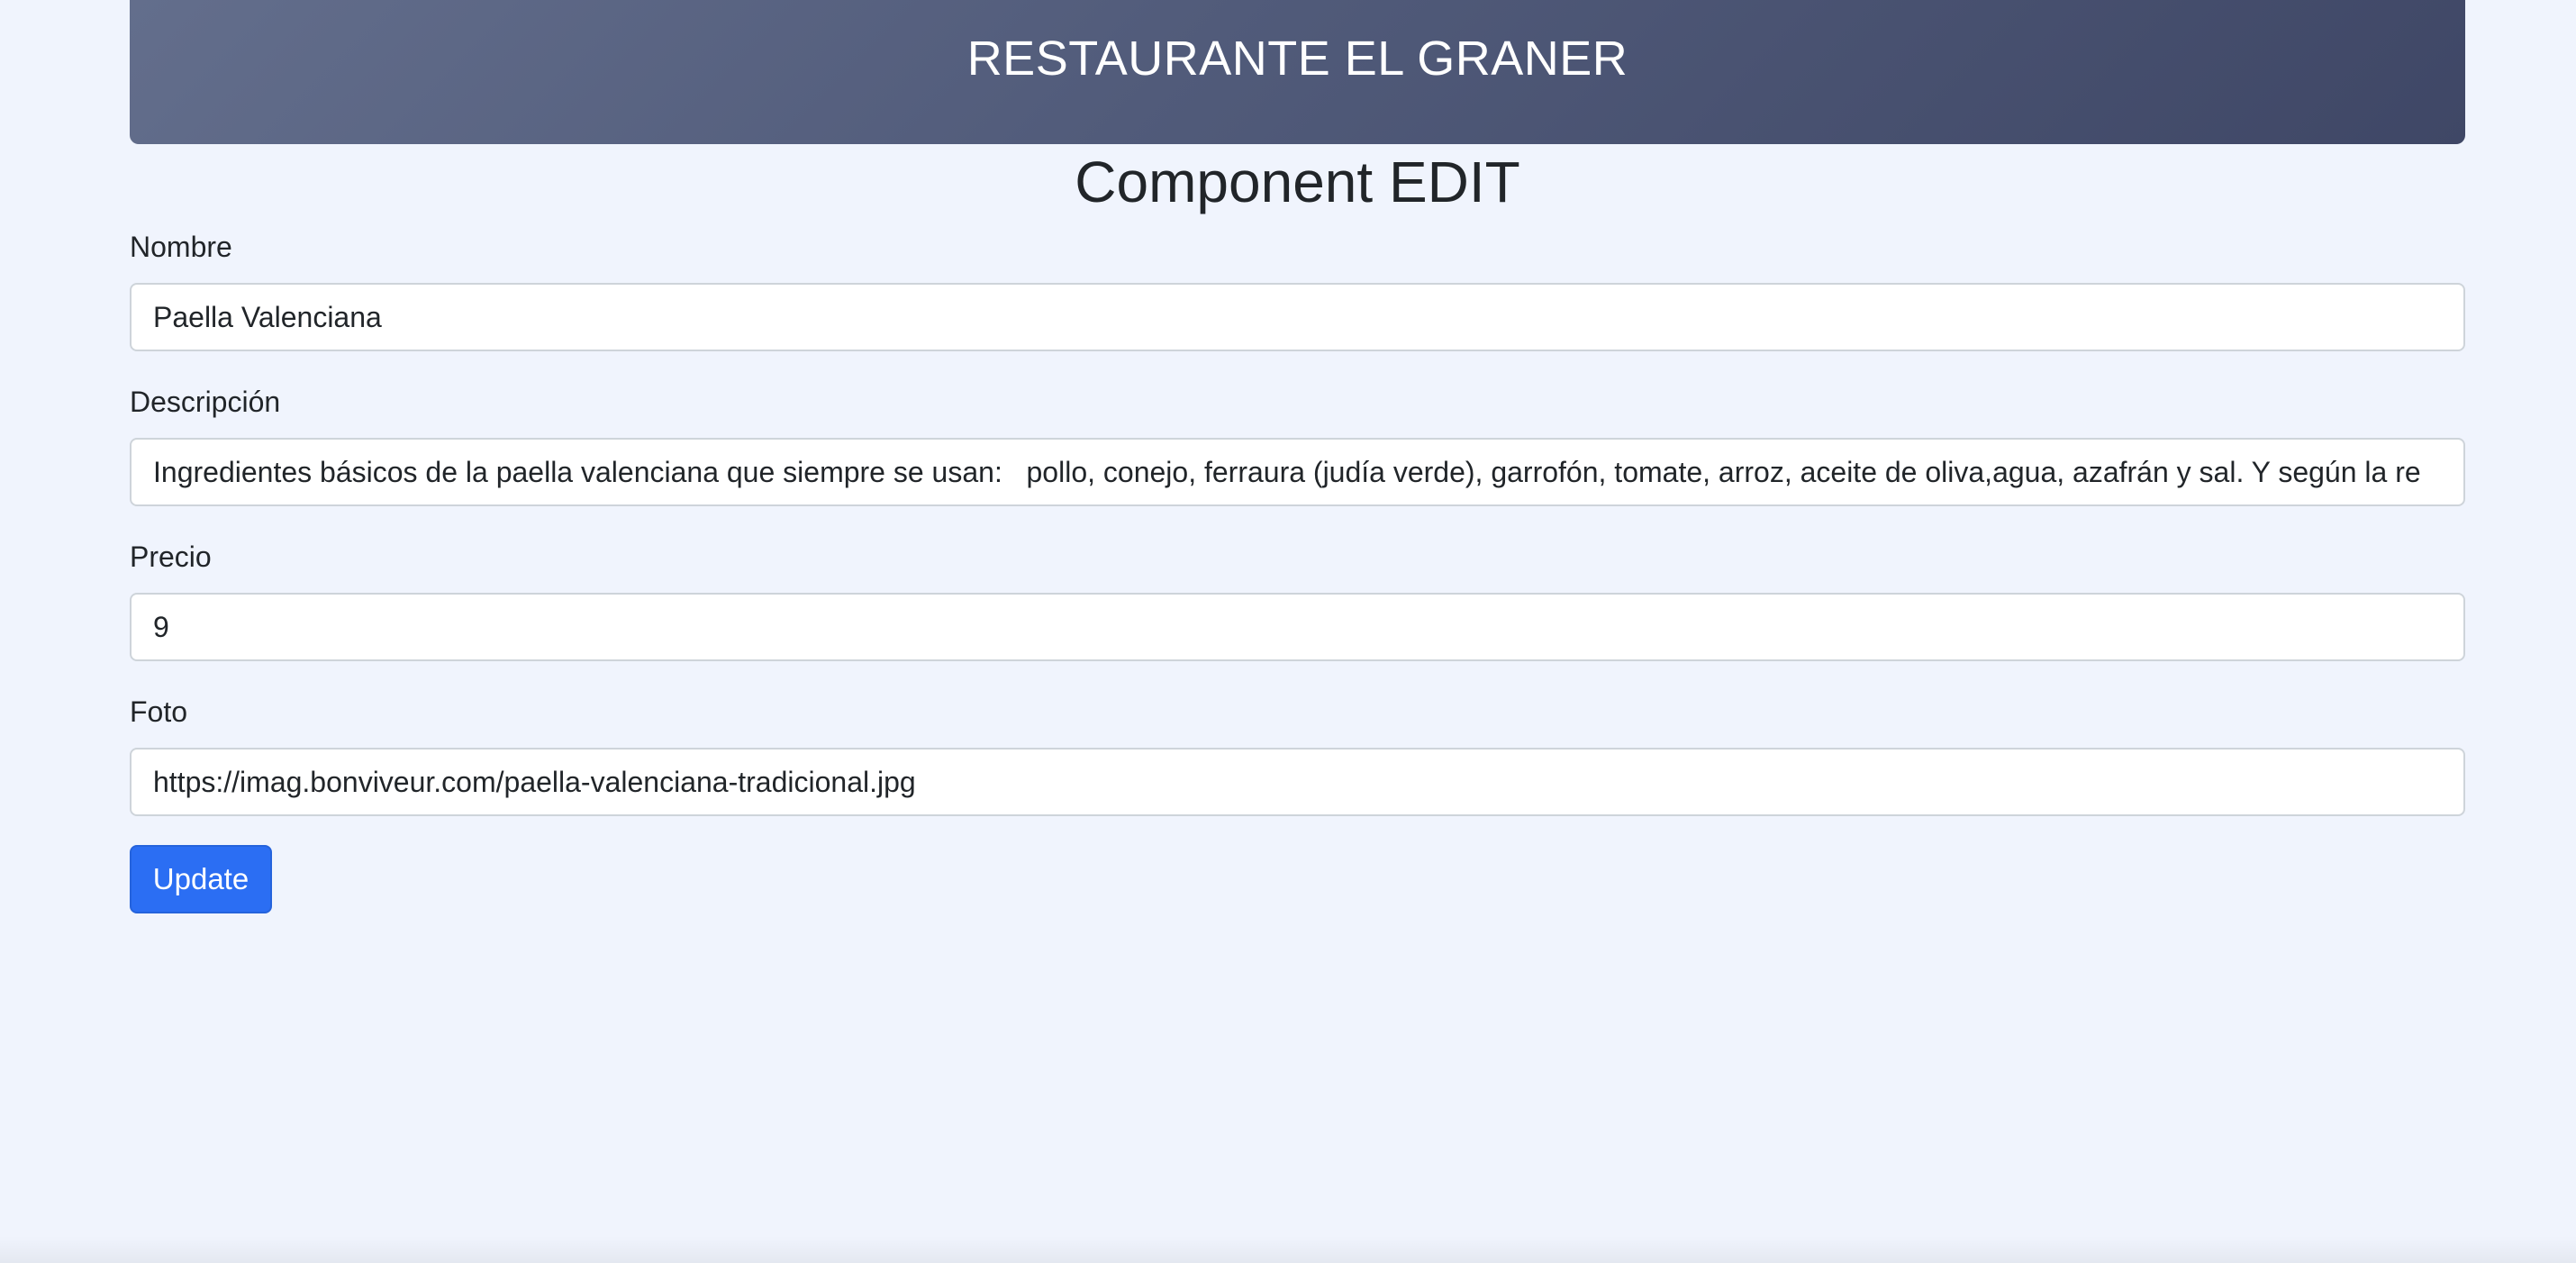 The image size is (2576, 1263). What do you see at coordinates (201, 879) in the screenshot?
I see `update-button: Update` at bounding box center [201, 879].